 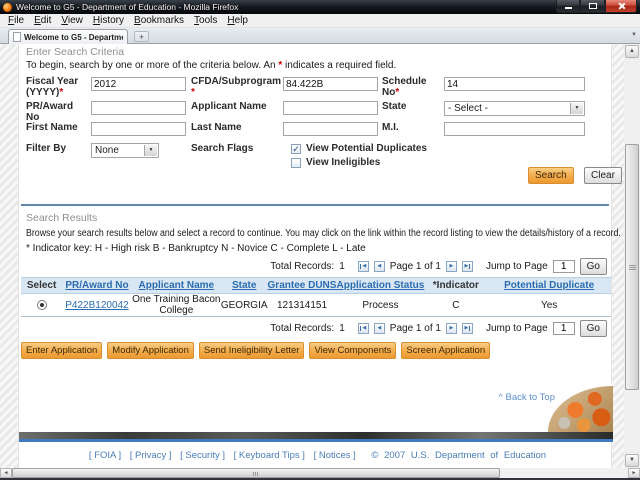 I want to click on cfda-subprogram-label: CFDA/Subprogram *, so click(x=236, y=87).